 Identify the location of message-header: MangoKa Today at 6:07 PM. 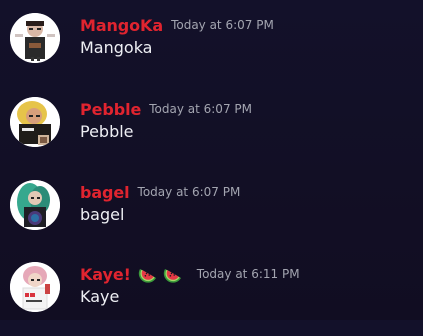
(177, 25).